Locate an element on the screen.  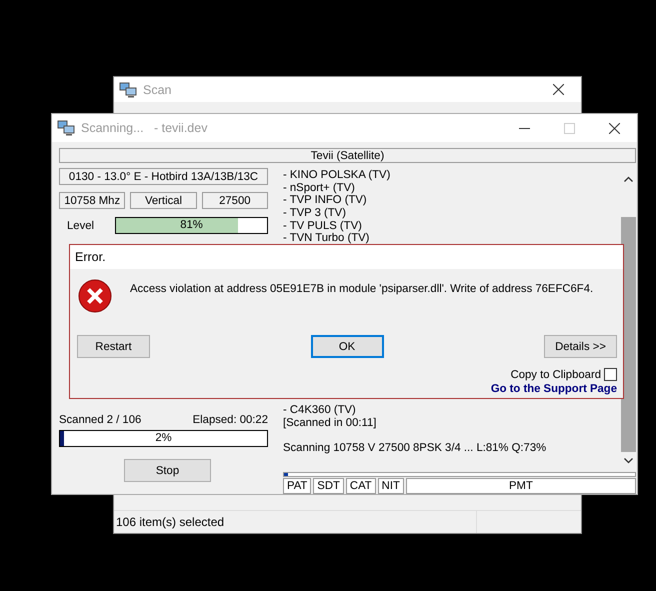
satellite-field: 0130 - 13.0° E - Hotbird 13A/13B/13C is located at coordinates (163, 176).